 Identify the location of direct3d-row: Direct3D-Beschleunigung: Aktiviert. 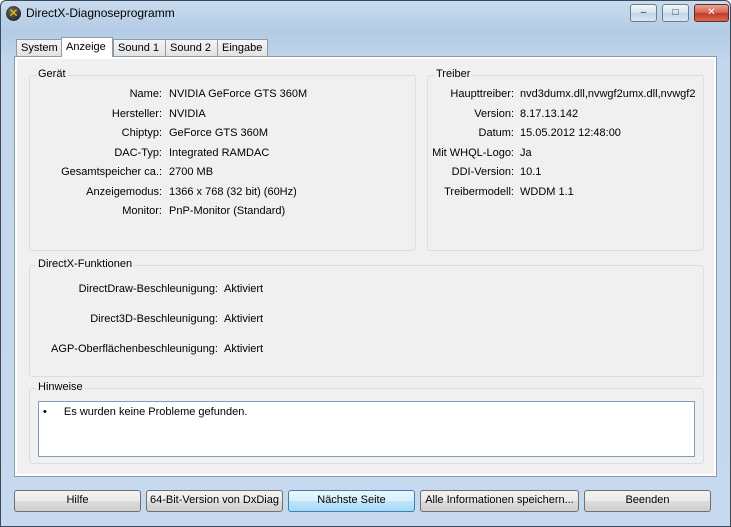
(366, 320).